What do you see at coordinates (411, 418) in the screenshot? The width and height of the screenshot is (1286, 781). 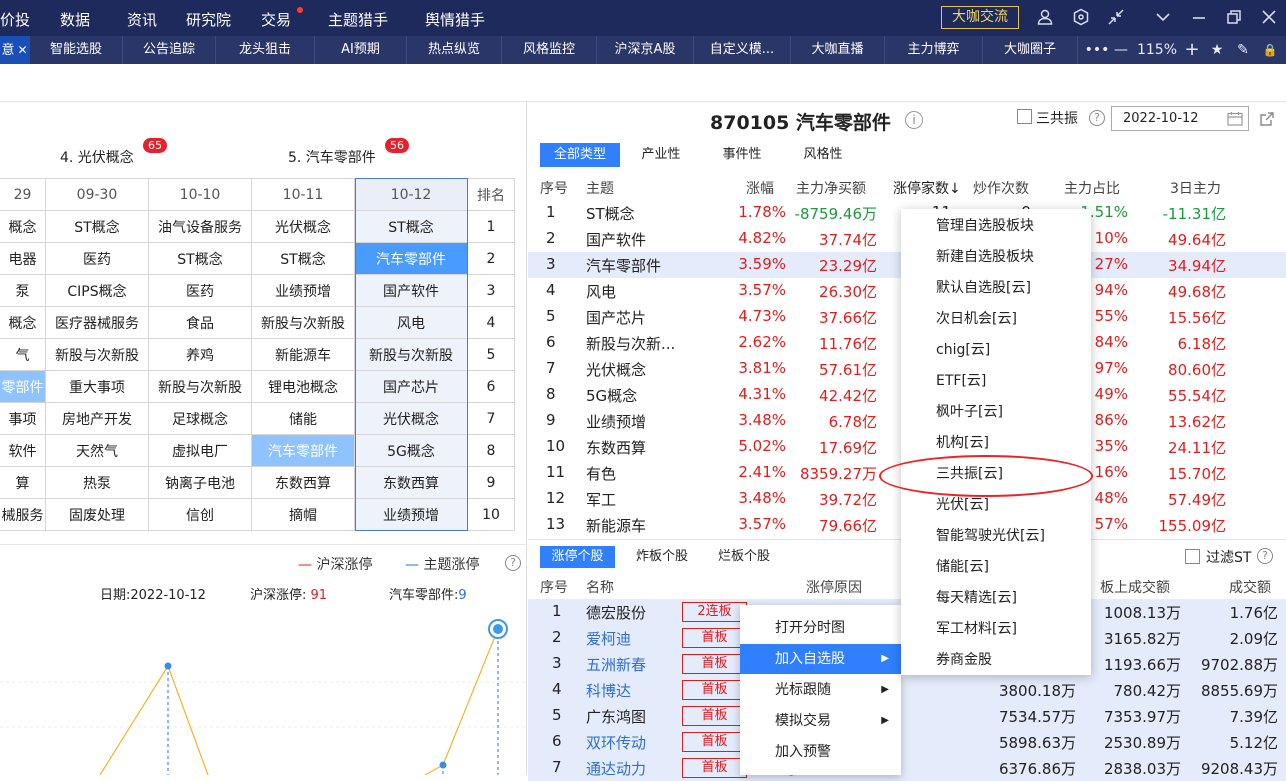 I see `grid-cell: 光伏概念` at bounding box center [411, 418].